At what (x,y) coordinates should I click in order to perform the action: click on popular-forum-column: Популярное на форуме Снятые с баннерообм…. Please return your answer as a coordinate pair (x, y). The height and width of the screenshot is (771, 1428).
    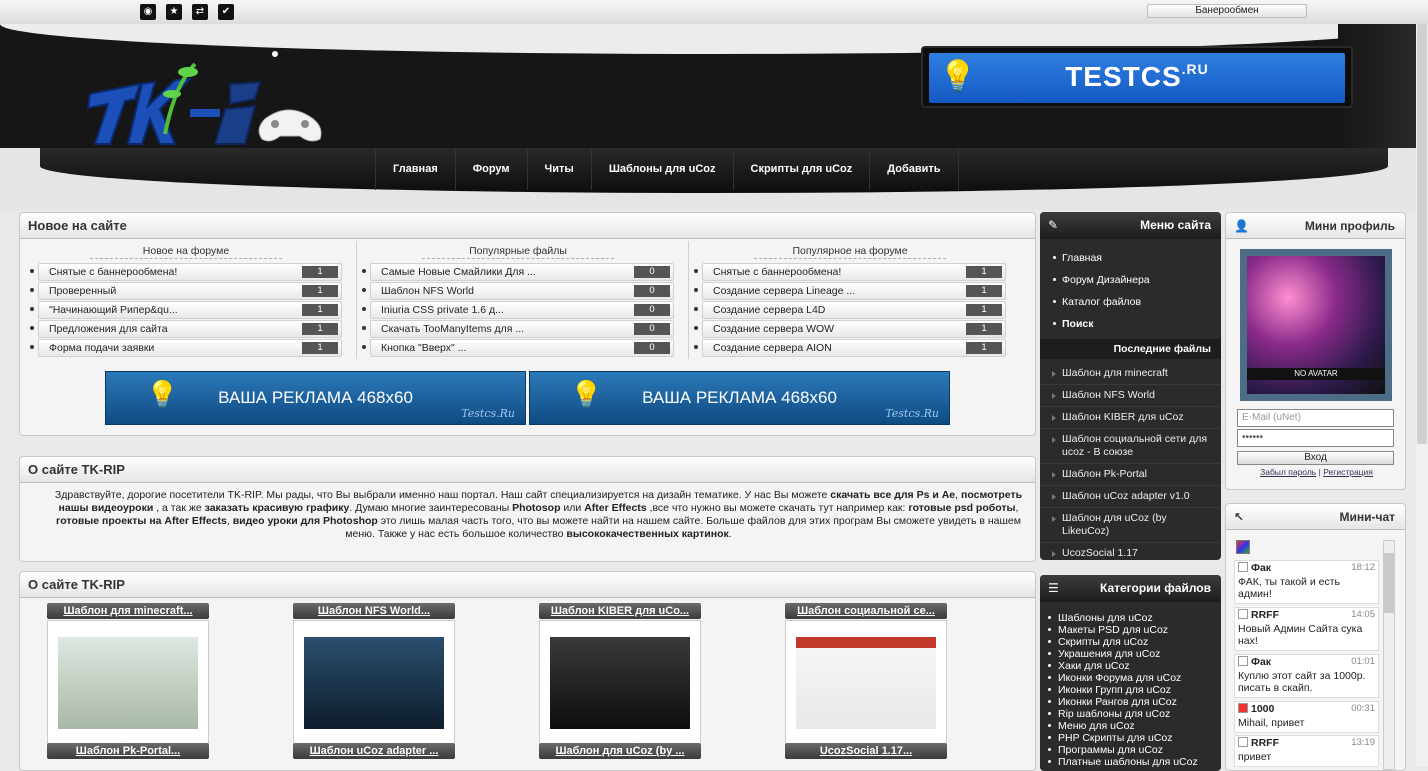
    Looking at the image, I should click on (850, 300).